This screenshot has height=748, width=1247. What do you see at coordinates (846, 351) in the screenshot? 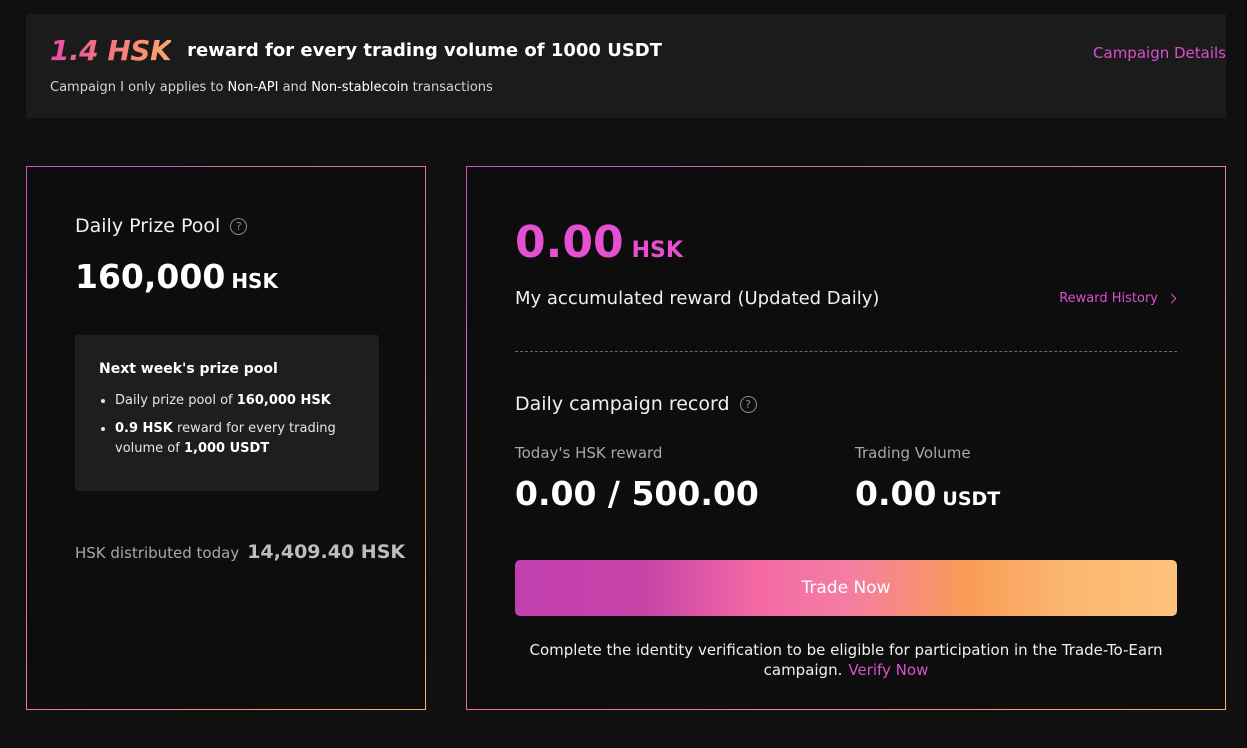
I see `divider` at bounding box center [846, 351].